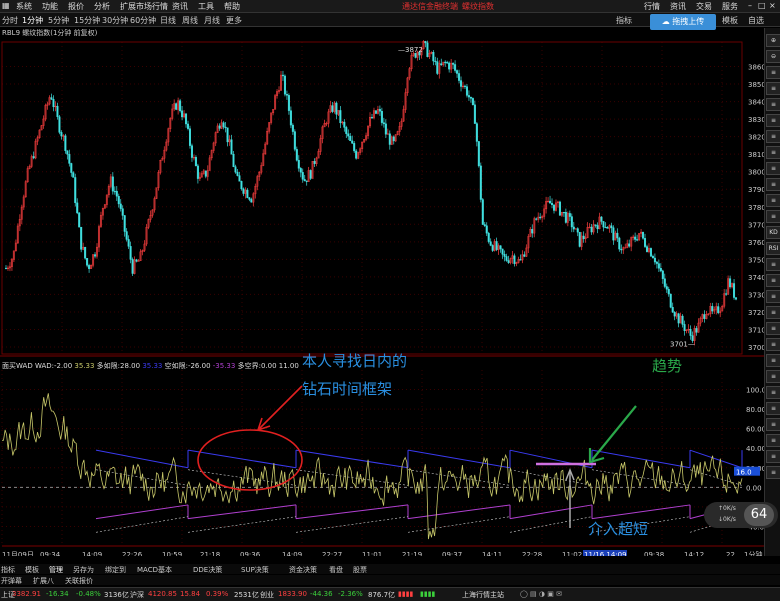 Image resolution: width=780 pixels, height=601 pixels. Describe the element at coordinates (206, 6) in the screenshot. I see `menu-tools: 工具` at that location.